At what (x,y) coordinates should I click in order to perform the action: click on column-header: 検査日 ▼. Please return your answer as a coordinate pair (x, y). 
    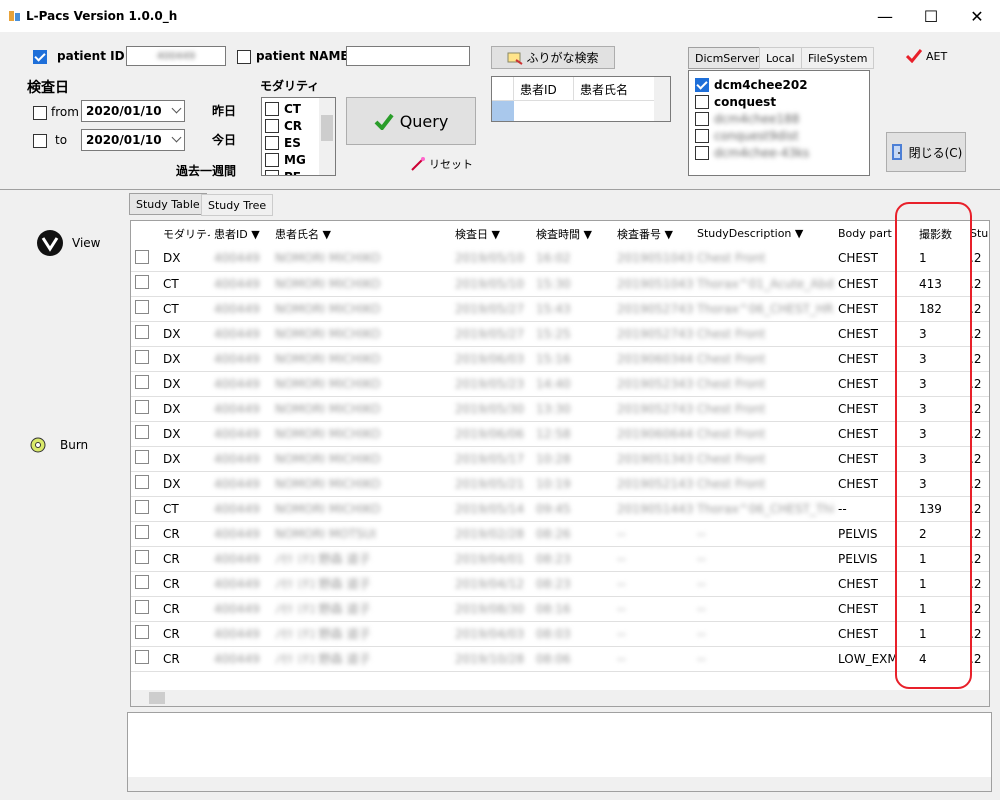
    Looking at the image, I should click on (491, 233).